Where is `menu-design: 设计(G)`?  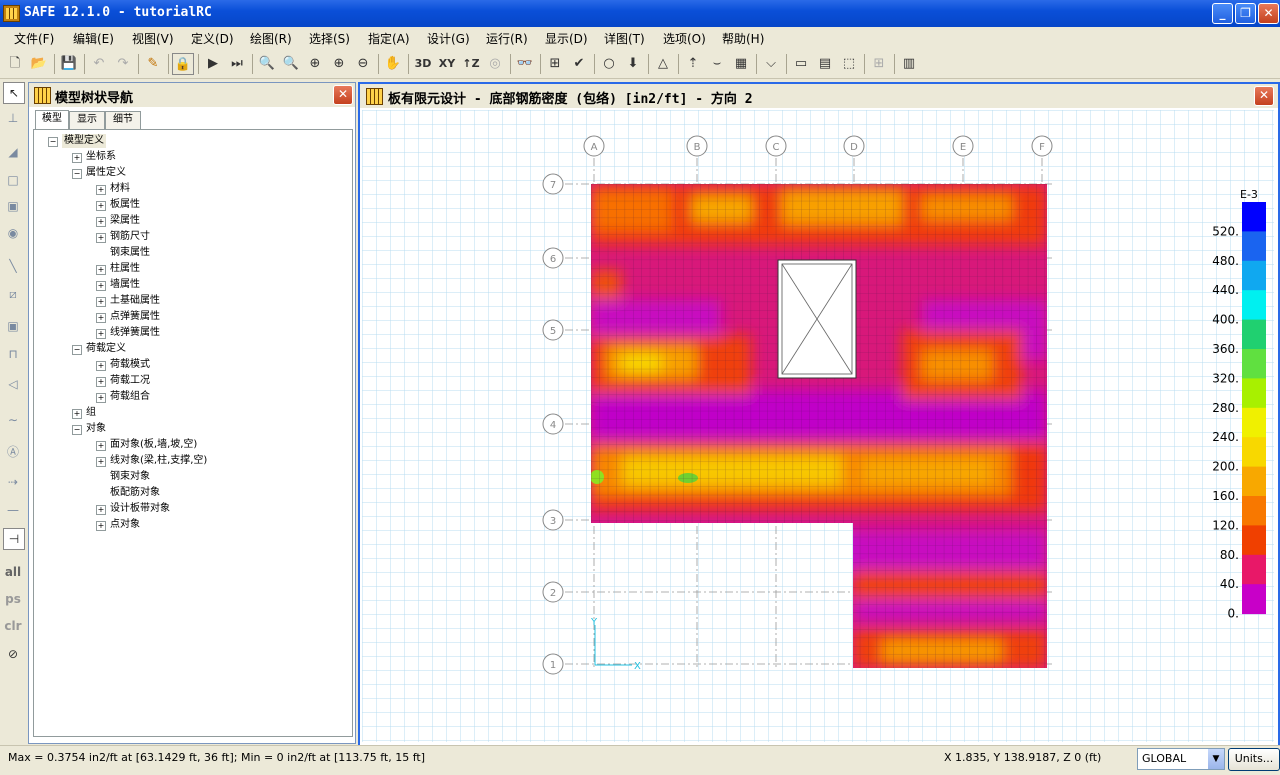
menu-design: 设计(G) is located at coordinates (448, 38).